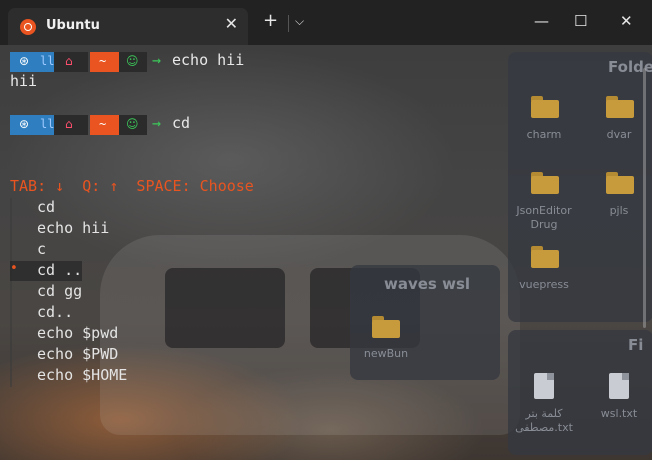  What do you see at coordinates (288, 23) in the screenshot?
I see `divider` at bounding box center [288, 23].